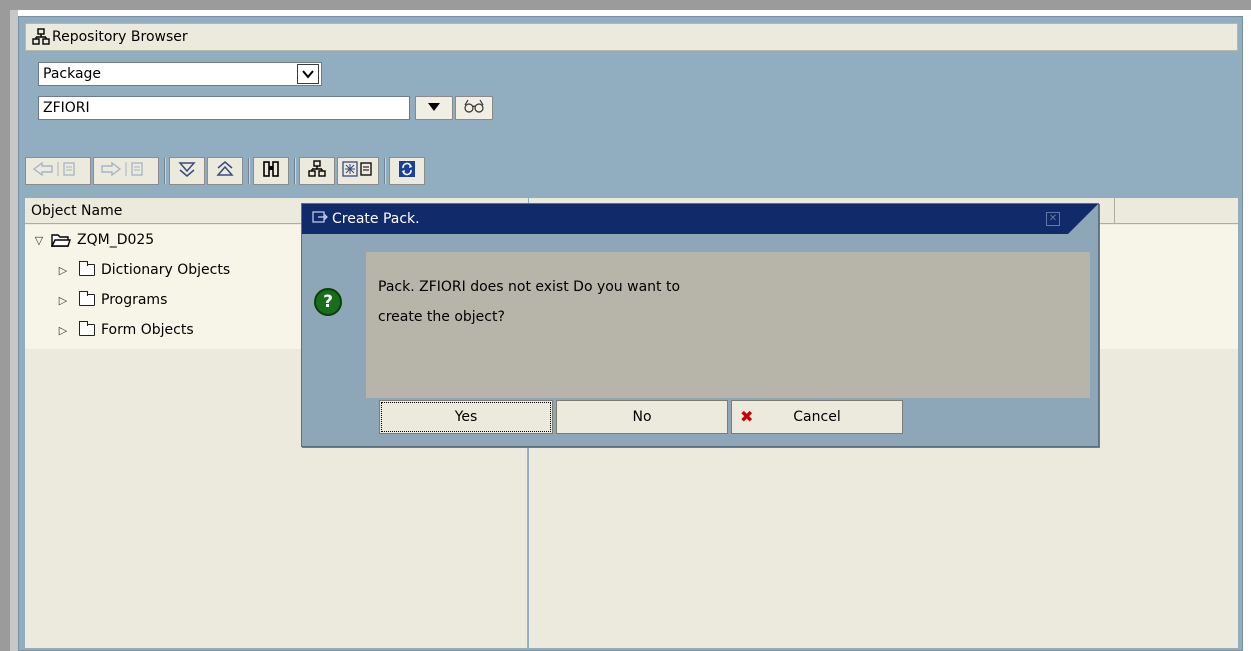 This screenshot has height=651, width=1251. Describe the element at coordinates (328, 302) in the screenshot. I see `question-icon: ?` at that location.